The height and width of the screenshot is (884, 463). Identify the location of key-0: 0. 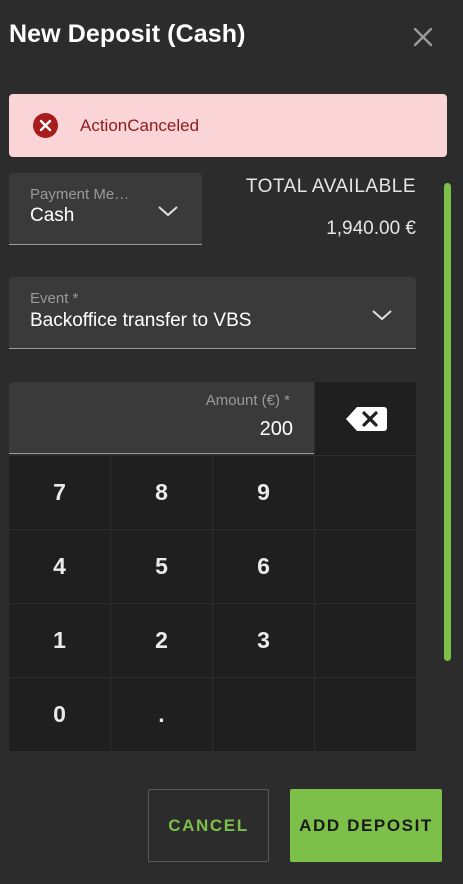
(59, 714).